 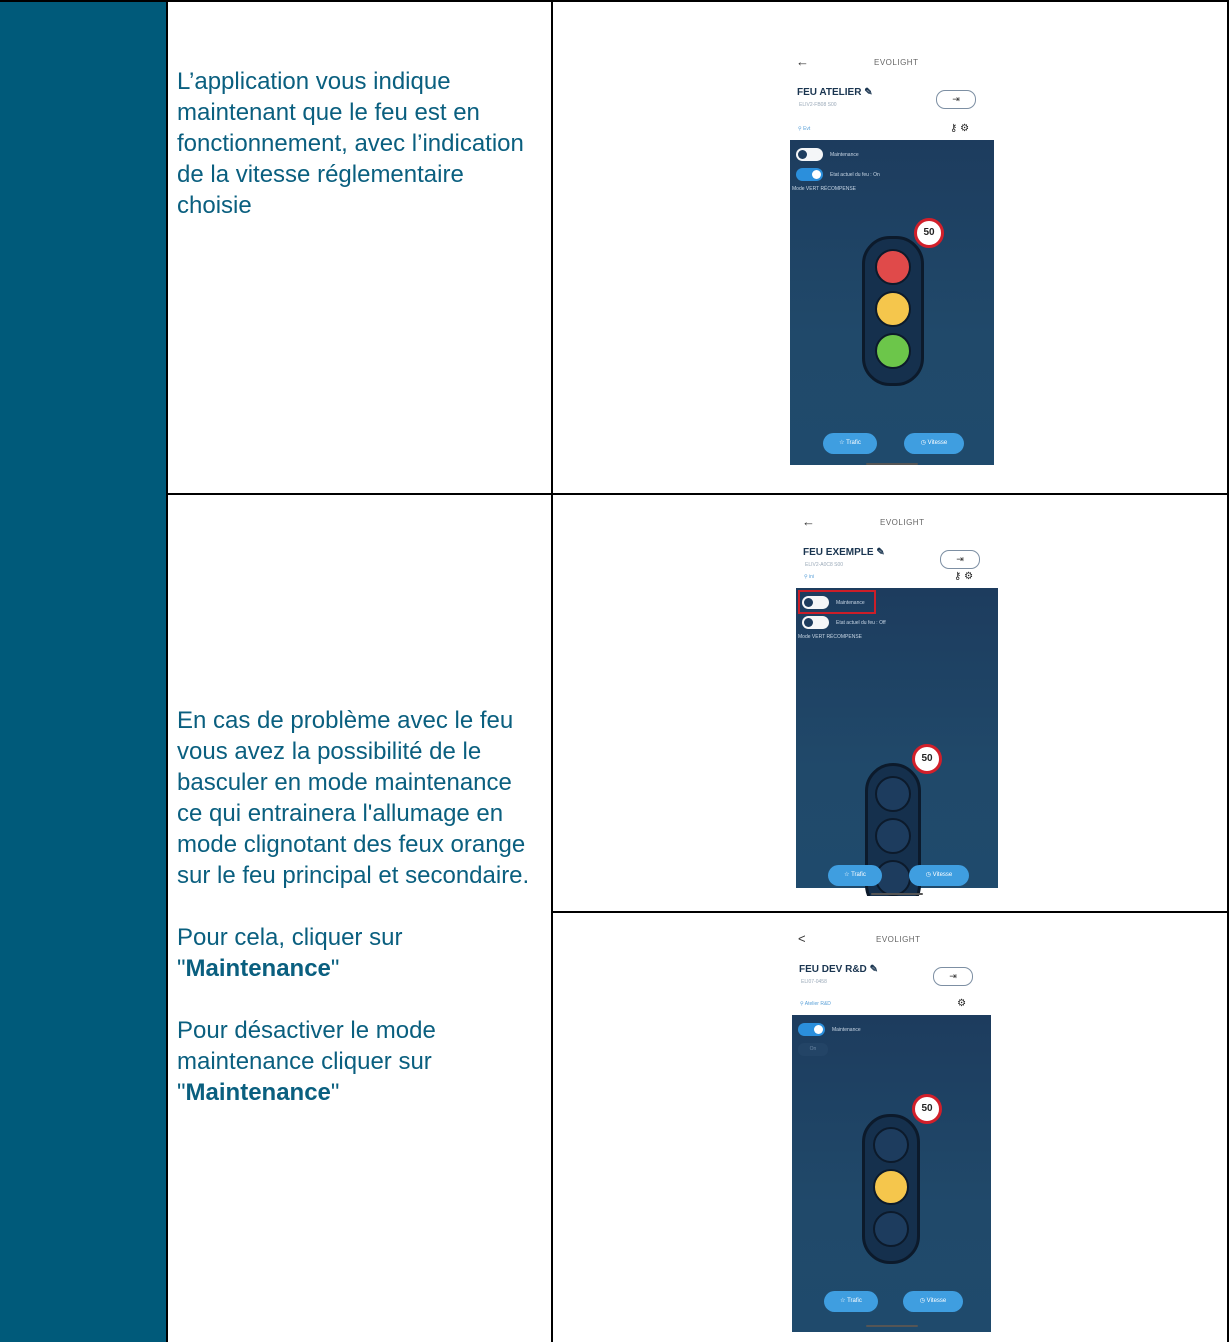 I want to click on device-serial: ELI07-0458, so click(x=814, y=982).